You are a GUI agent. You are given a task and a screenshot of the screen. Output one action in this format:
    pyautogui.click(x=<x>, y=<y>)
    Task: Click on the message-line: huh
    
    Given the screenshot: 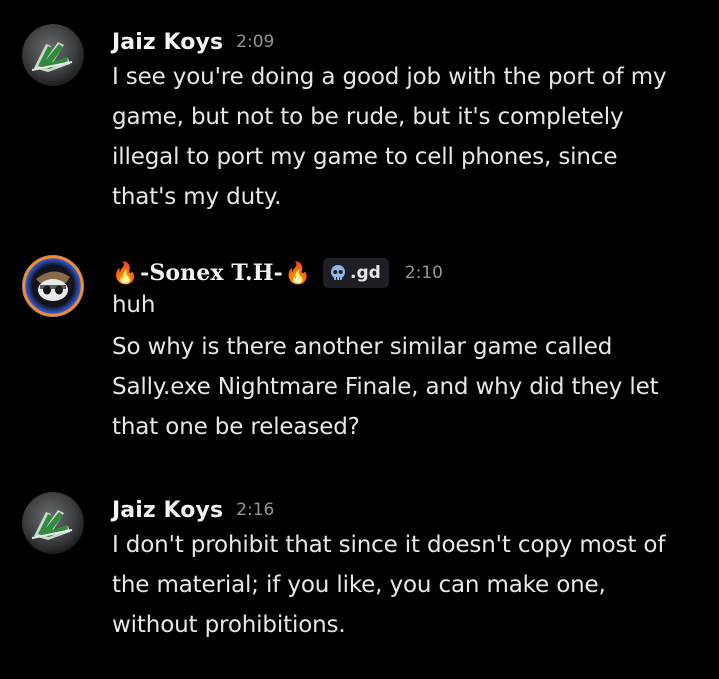 What is the action you would take?
    pyautogui.click(x=134, y=305)
    